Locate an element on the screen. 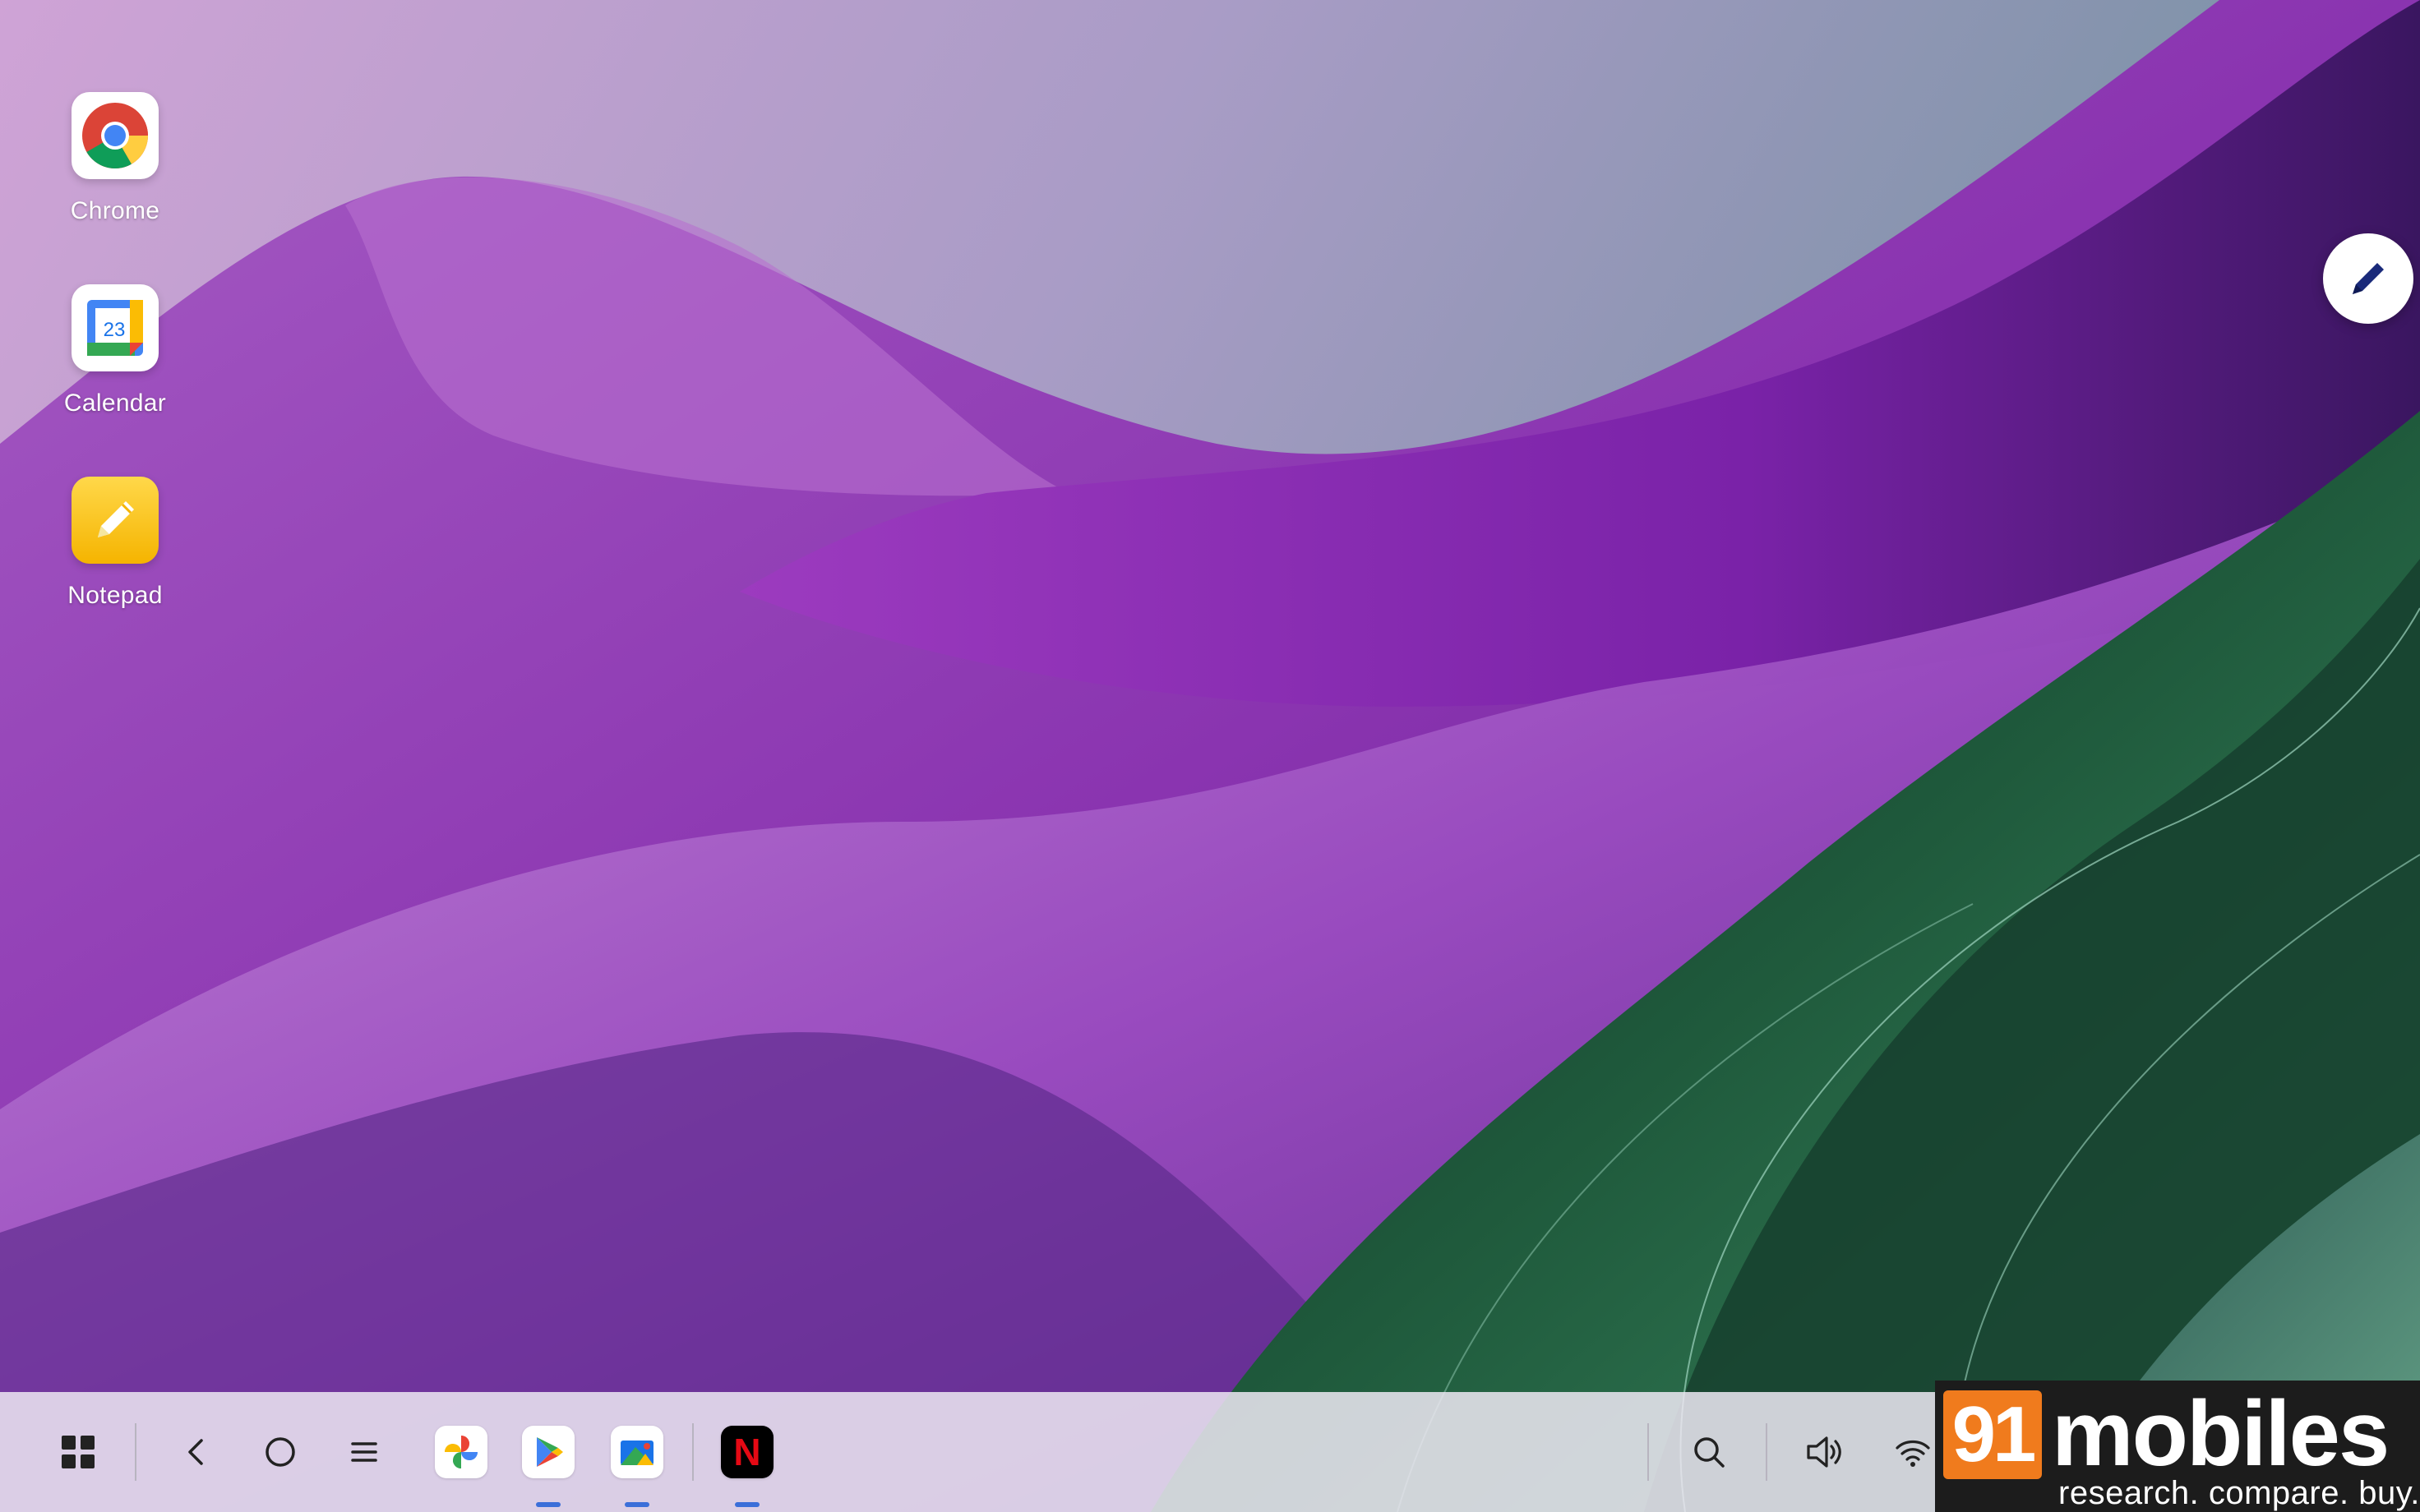 The image size is (2420, 1512). wifi-icon is located at coordinates (1913, 1453).